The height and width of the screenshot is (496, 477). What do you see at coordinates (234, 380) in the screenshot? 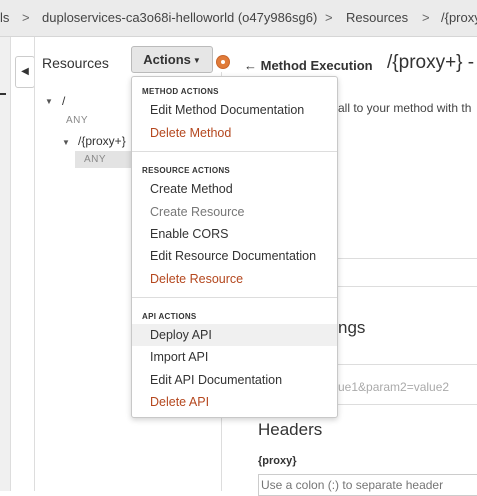
I see `menu-item-edit-api-documentation: Edit API Documentation` at bounding box center [234, 380].